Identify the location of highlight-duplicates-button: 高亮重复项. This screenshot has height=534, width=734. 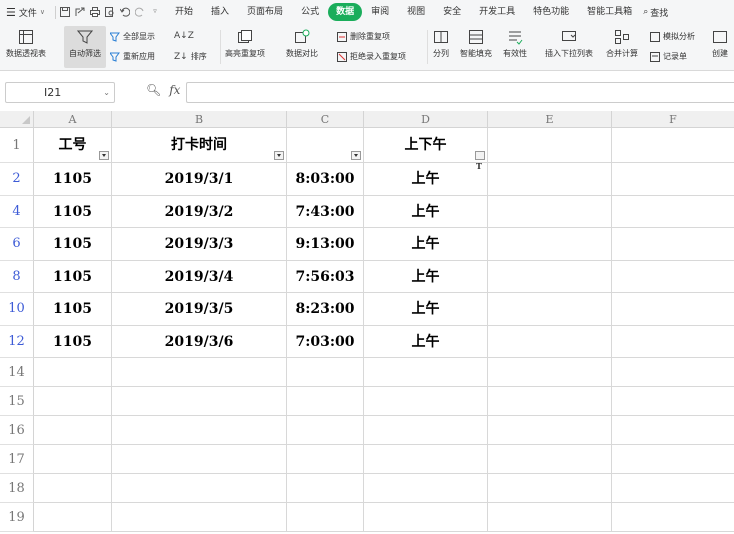
(245, 41).